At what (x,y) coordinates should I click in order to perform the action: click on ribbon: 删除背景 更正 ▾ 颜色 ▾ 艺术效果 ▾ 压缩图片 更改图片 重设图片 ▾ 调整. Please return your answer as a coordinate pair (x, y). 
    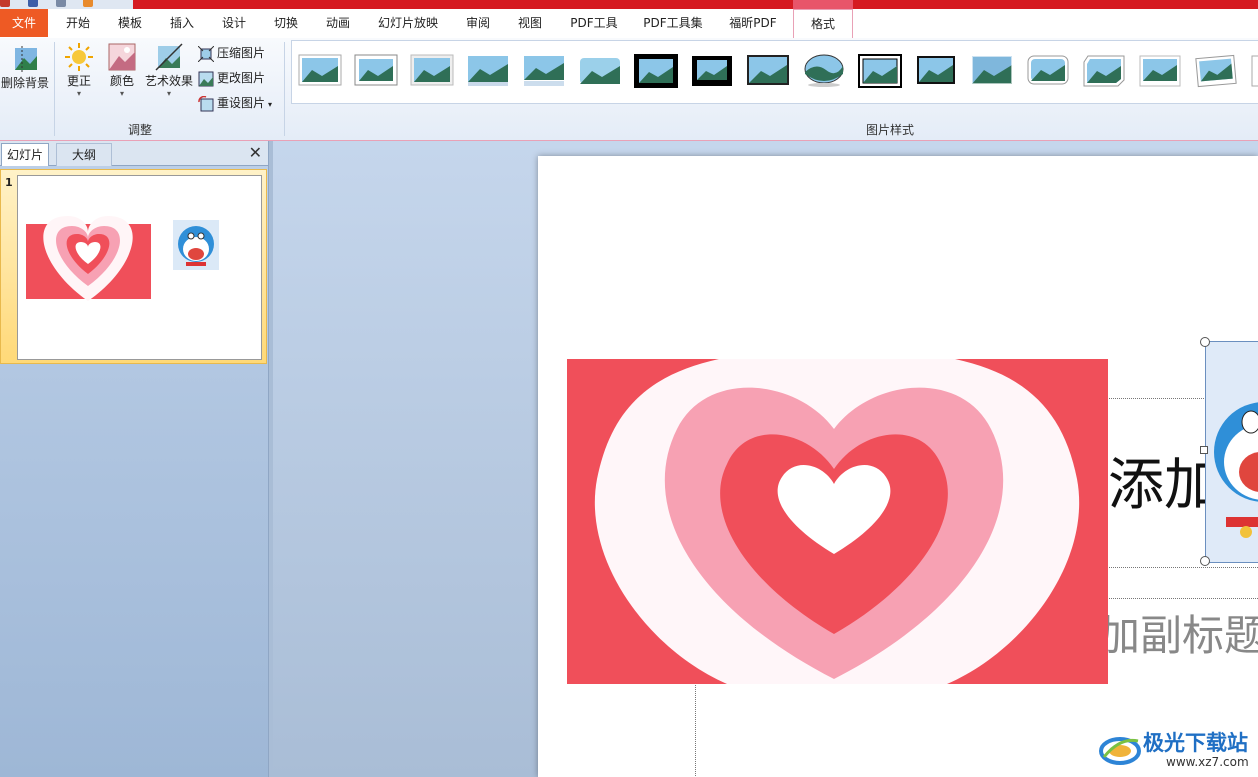
    Looking at the image, I should click on (629, 89).